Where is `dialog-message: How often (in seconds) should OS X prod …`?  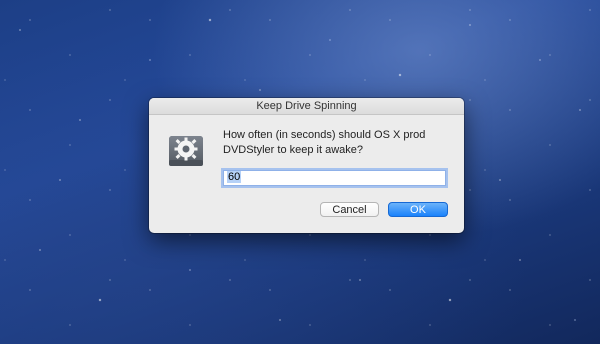
dialog-message: How often (in seconds) should OS X prod … is located at coordinates (338, 143).